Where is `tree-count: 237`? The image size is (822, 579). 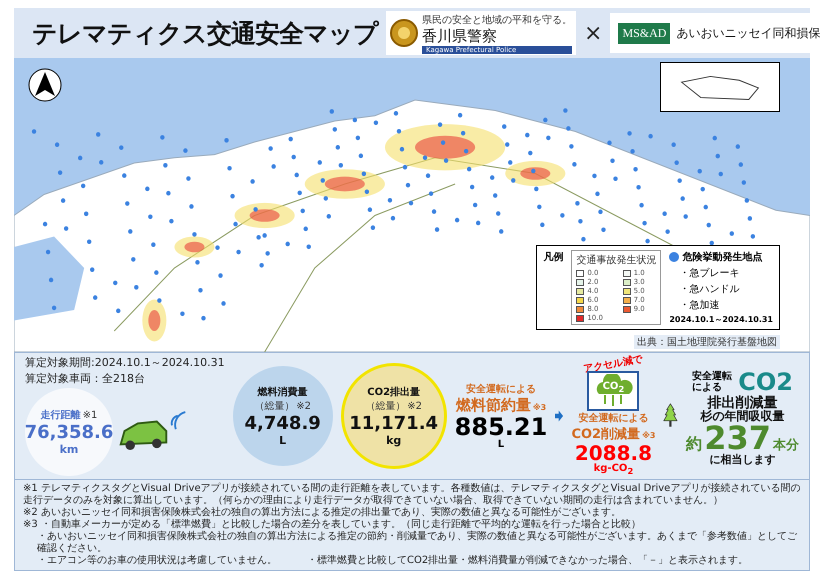 tree-count: 237 is located at coordinates (737, 438).